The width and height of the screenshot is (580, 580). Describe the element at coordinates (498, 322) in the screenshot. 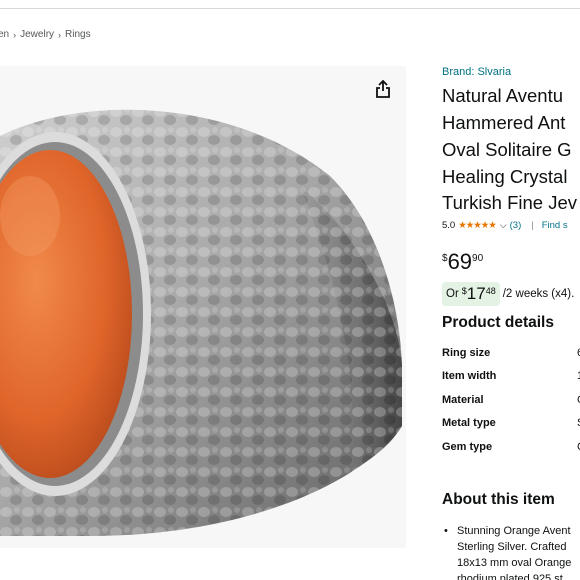

I see `product-details-heading: Product details` at that location.